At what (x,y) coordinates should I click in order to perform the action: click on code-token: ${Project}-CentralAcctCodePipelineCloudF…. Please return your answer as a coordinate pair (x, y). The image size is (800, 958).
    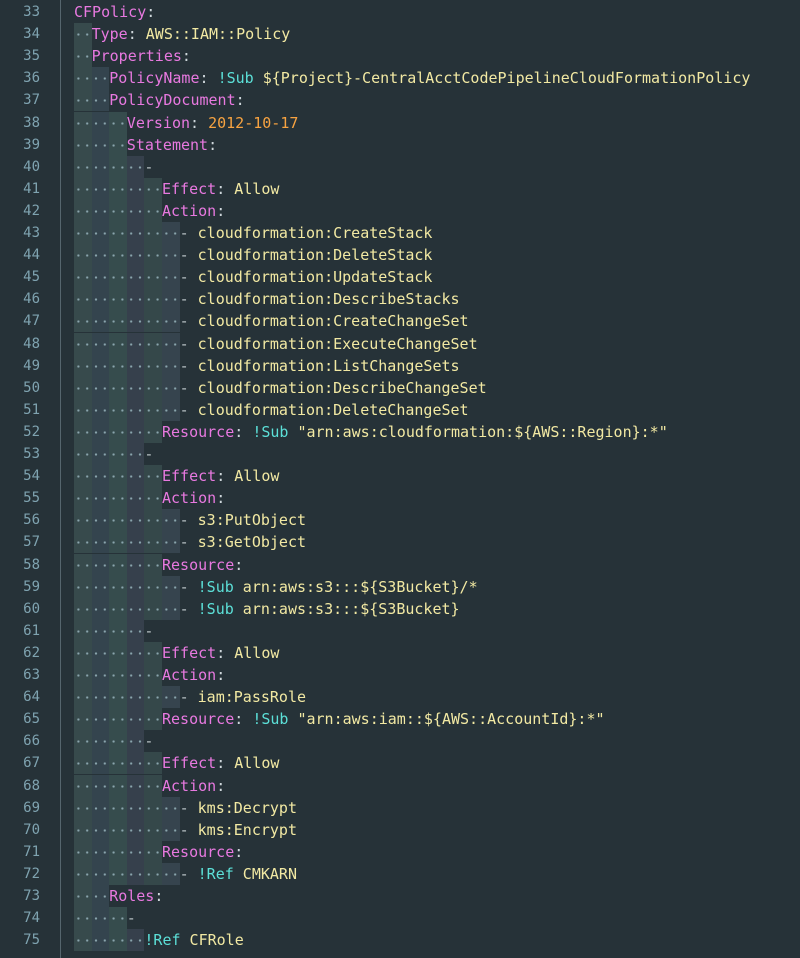
    Looking at the image, I should click on (502, 78).